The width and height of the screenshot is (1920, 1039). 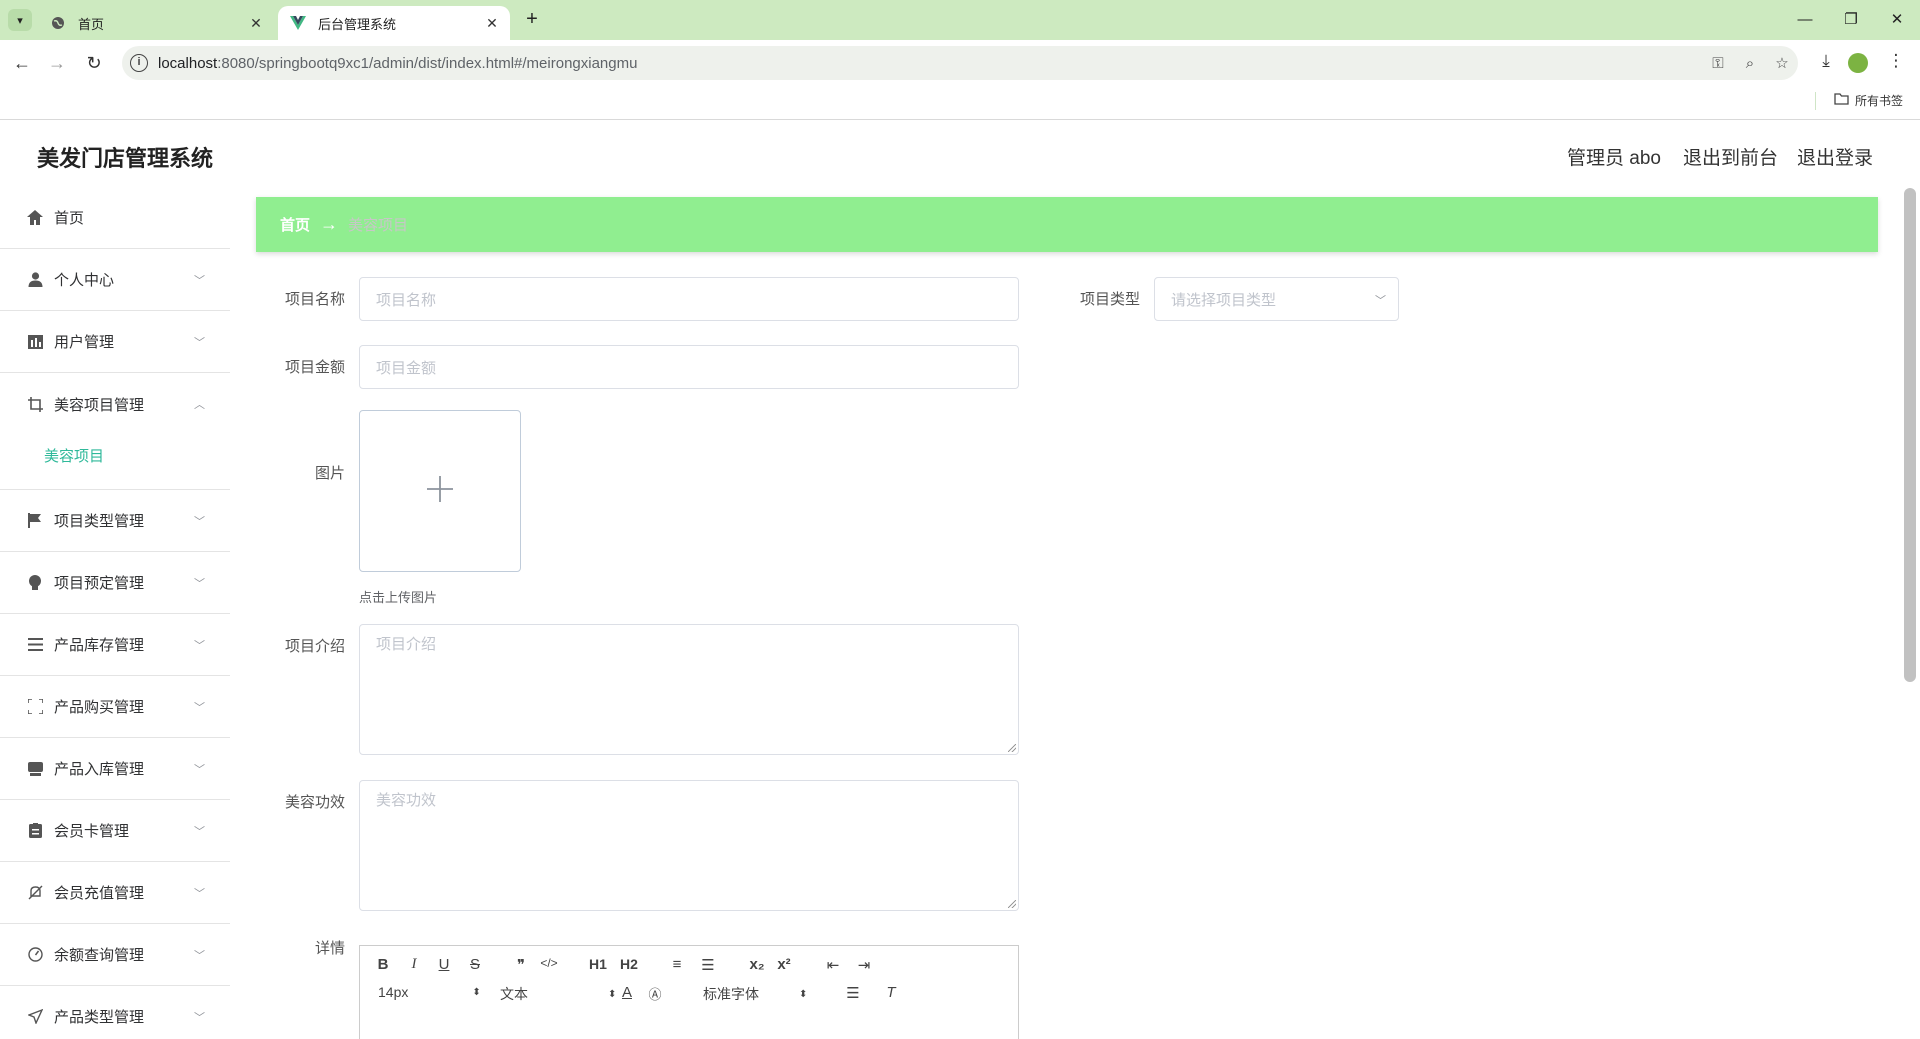 What do you see at coordinates (35, 521) in the screenshot?
I see `flag-icon` at bounding box center [35, 521].